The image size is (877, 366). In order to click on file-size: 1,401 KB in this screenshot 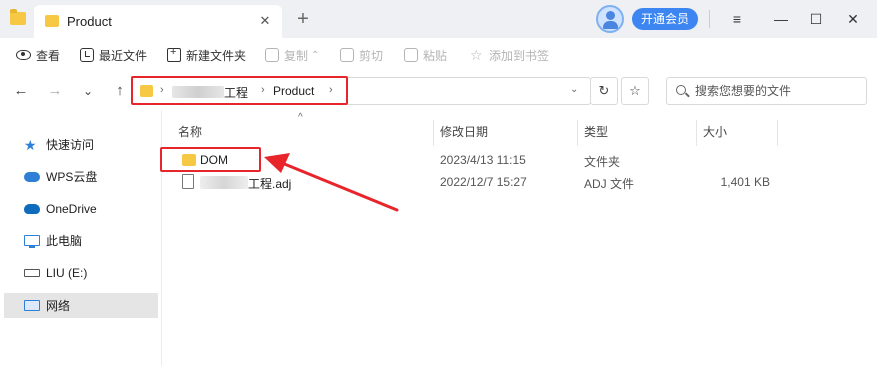, I will do `click(745, 182)`.